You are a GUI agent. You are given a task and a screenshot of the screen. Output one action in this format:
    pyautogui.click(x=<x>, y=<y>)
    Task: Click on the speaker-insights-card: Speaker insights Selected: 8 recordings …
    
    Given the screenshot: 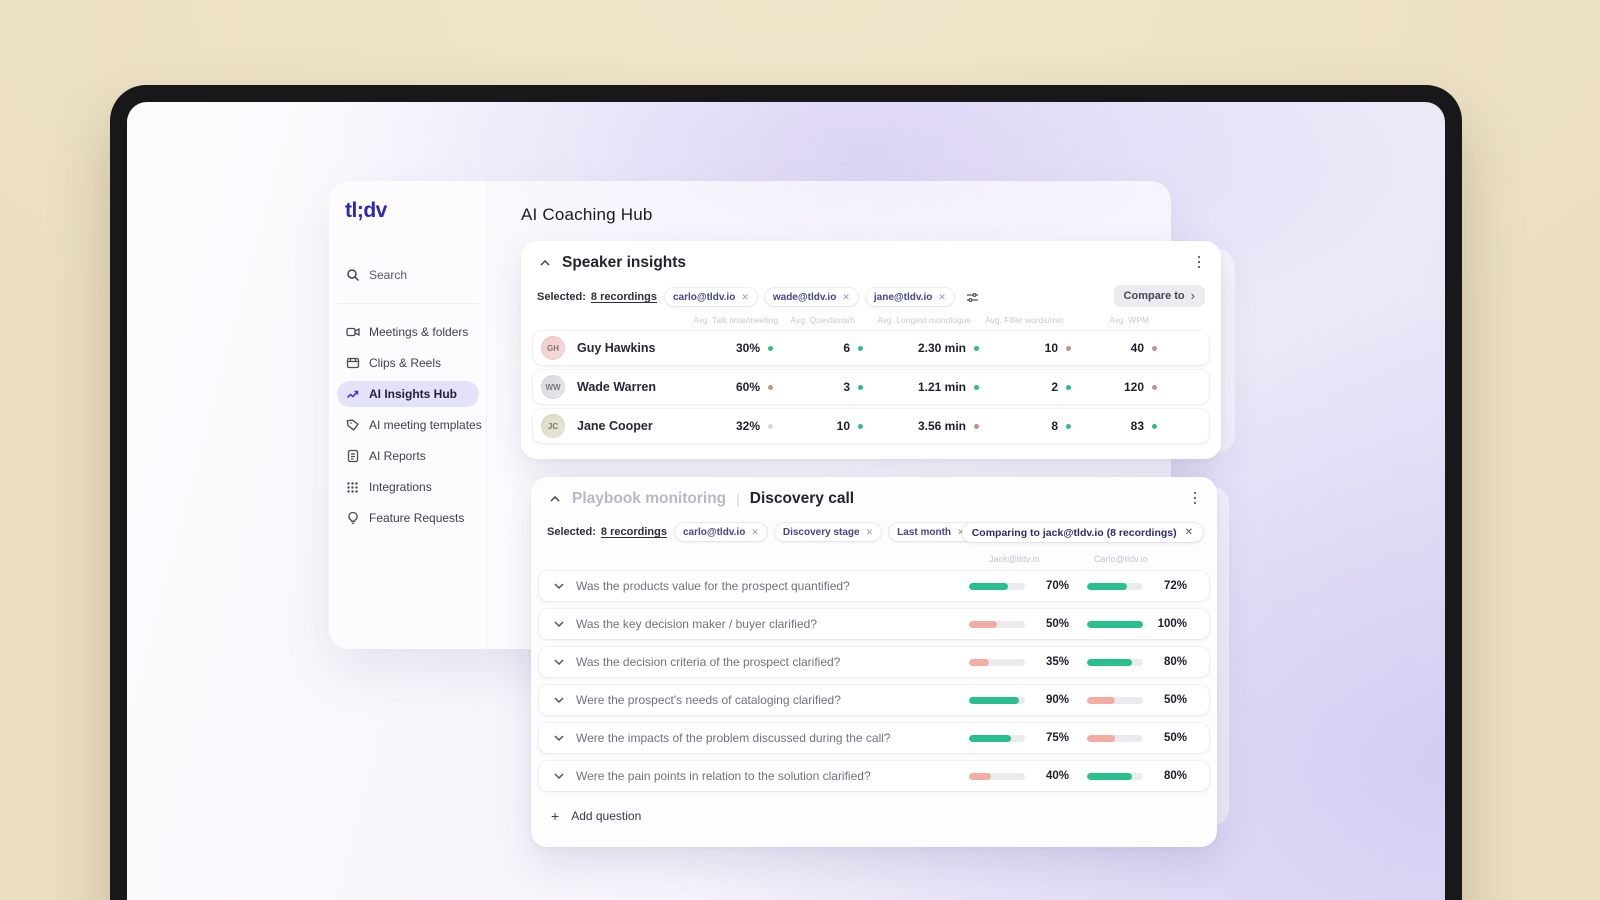 What is the action you would take?
    pyautogui.click(x=871, y=350)
    